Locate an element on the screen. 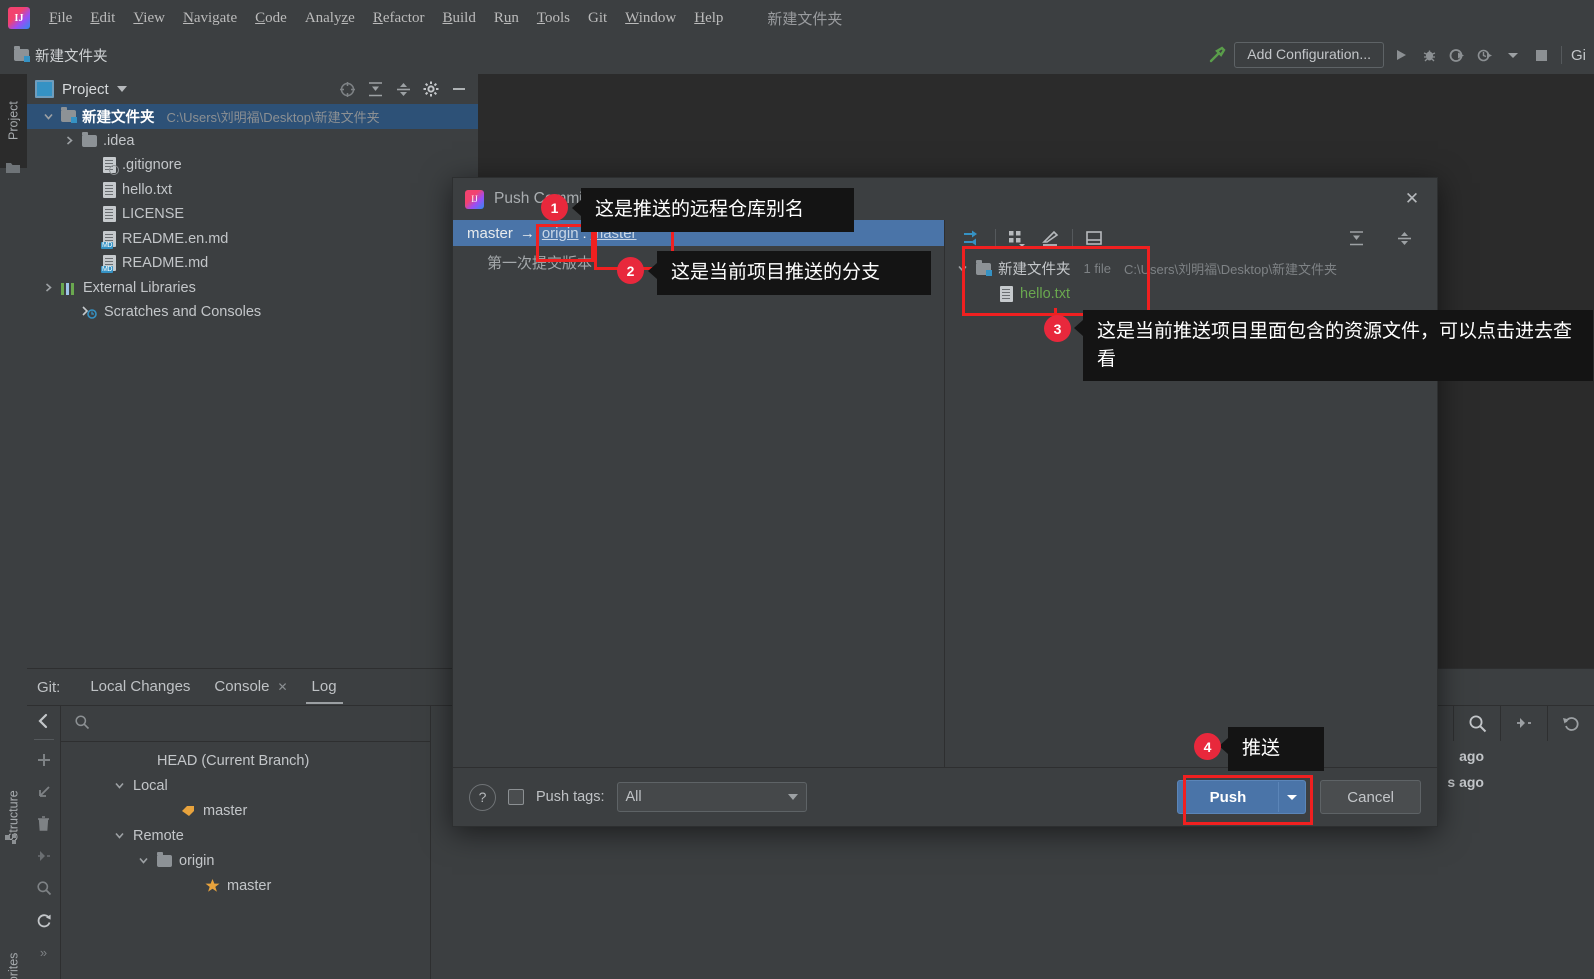 This screenshot has width=1594, height=979. settings-gear-icon is located at coordinates (431, 89).